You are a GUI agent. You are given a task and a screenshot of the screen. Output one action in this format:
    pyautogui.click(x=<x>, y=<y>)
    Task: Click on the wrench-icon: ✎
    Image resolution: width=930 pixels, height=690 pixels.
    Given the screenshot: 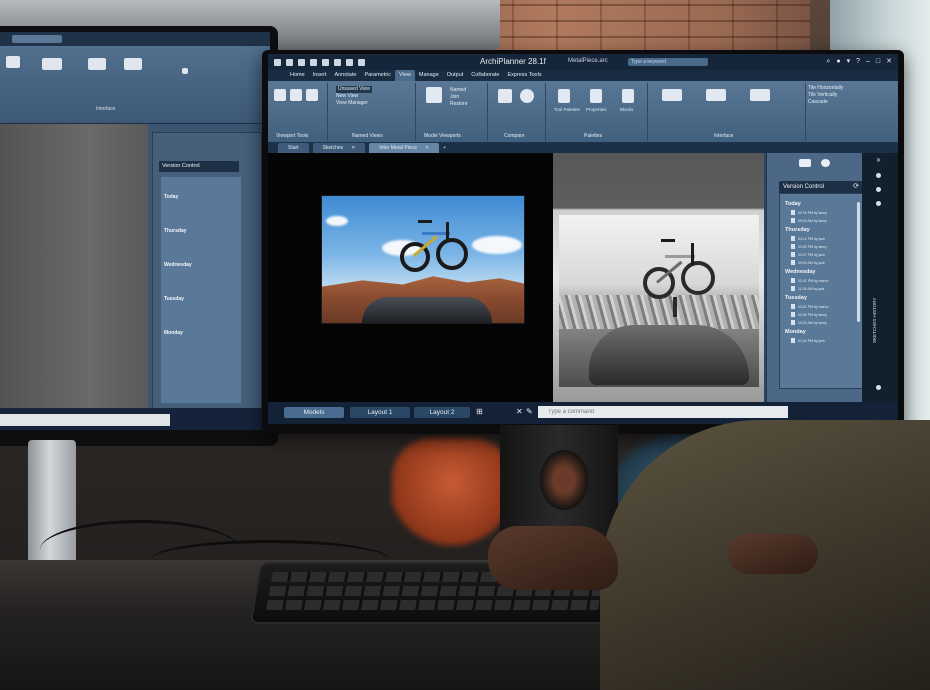 What is the action you would take?
    pyautogui.click(x=529, y=412)
    